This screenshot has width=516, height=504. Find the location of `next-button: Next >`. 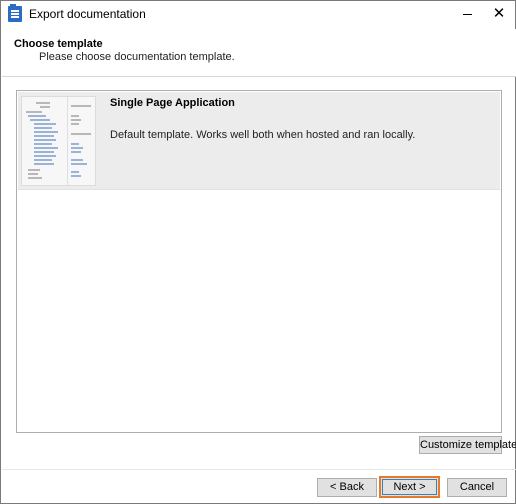

next-button: Next > is located at coordinates (409, 487).